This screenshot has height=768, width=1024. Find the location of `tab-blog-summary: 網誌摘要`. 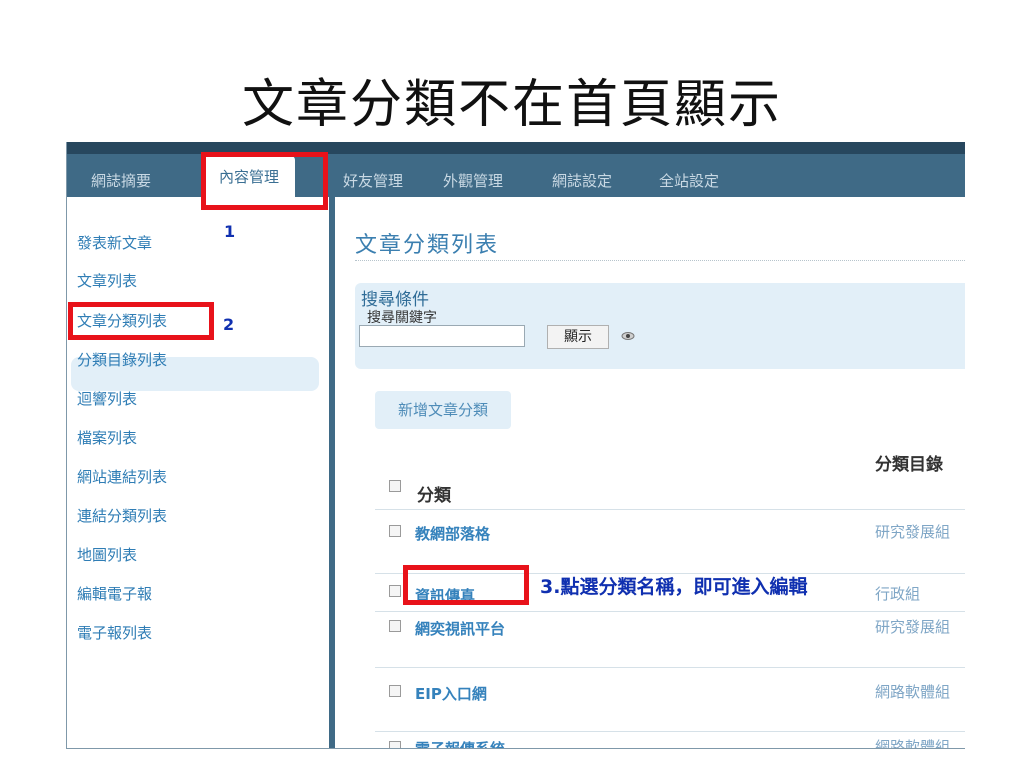

tab-blog-summary: 網誌摘要 is located at coordinates (121, 180).